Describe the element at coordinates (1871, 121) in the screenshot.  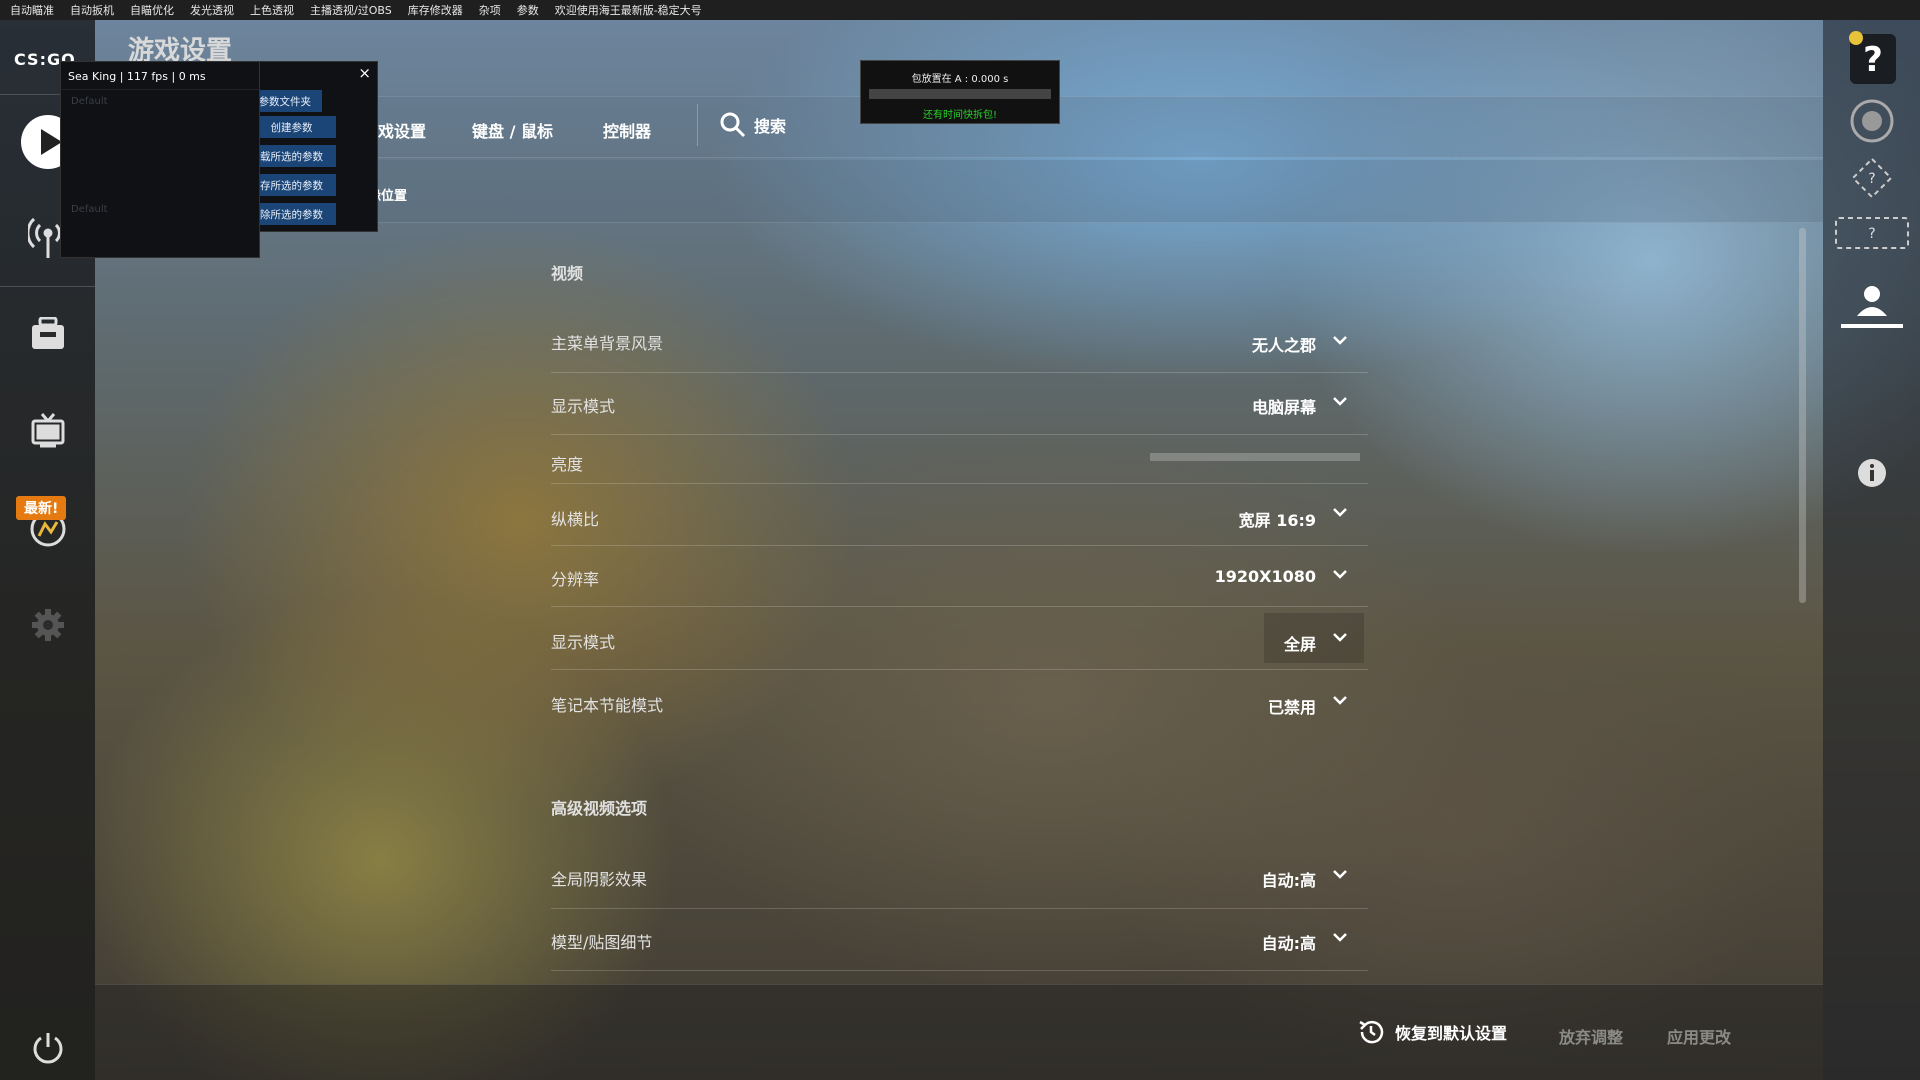
I see `rank-icon` at that location.